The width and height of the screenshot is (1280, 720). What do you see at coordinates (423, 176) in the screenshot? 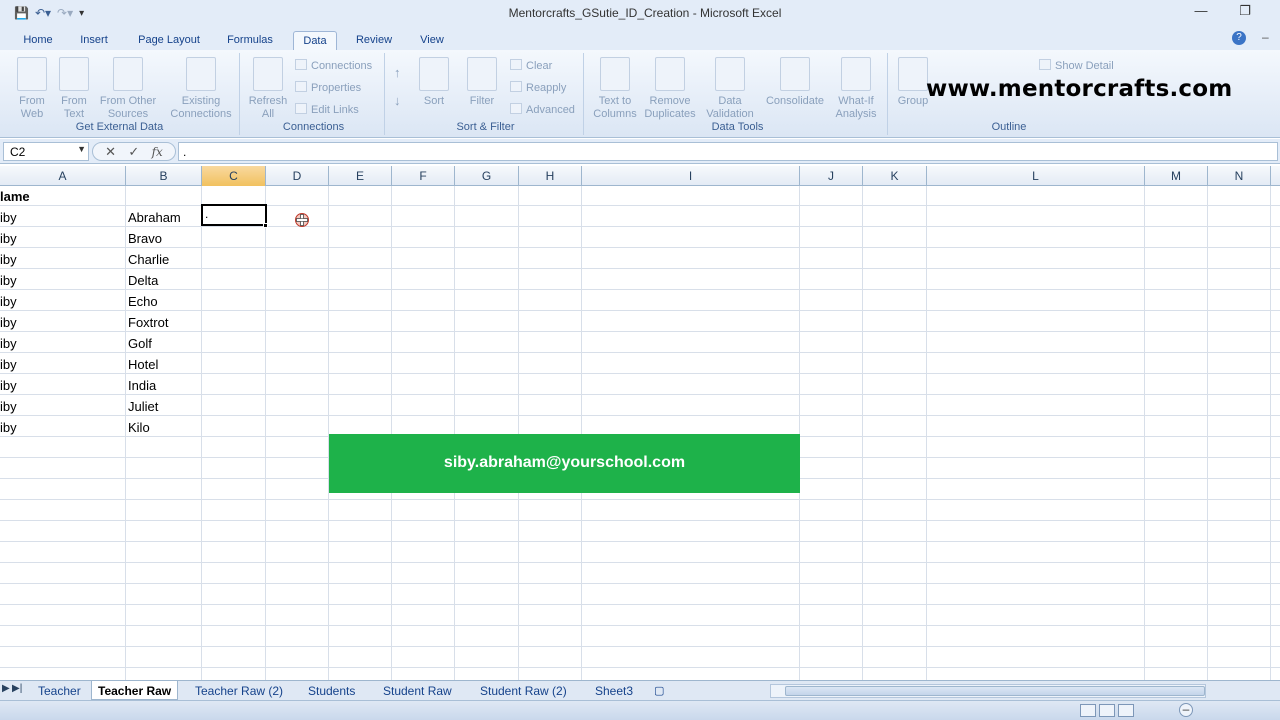
I see `column-header-f: F` at bounding box center [423, 176].